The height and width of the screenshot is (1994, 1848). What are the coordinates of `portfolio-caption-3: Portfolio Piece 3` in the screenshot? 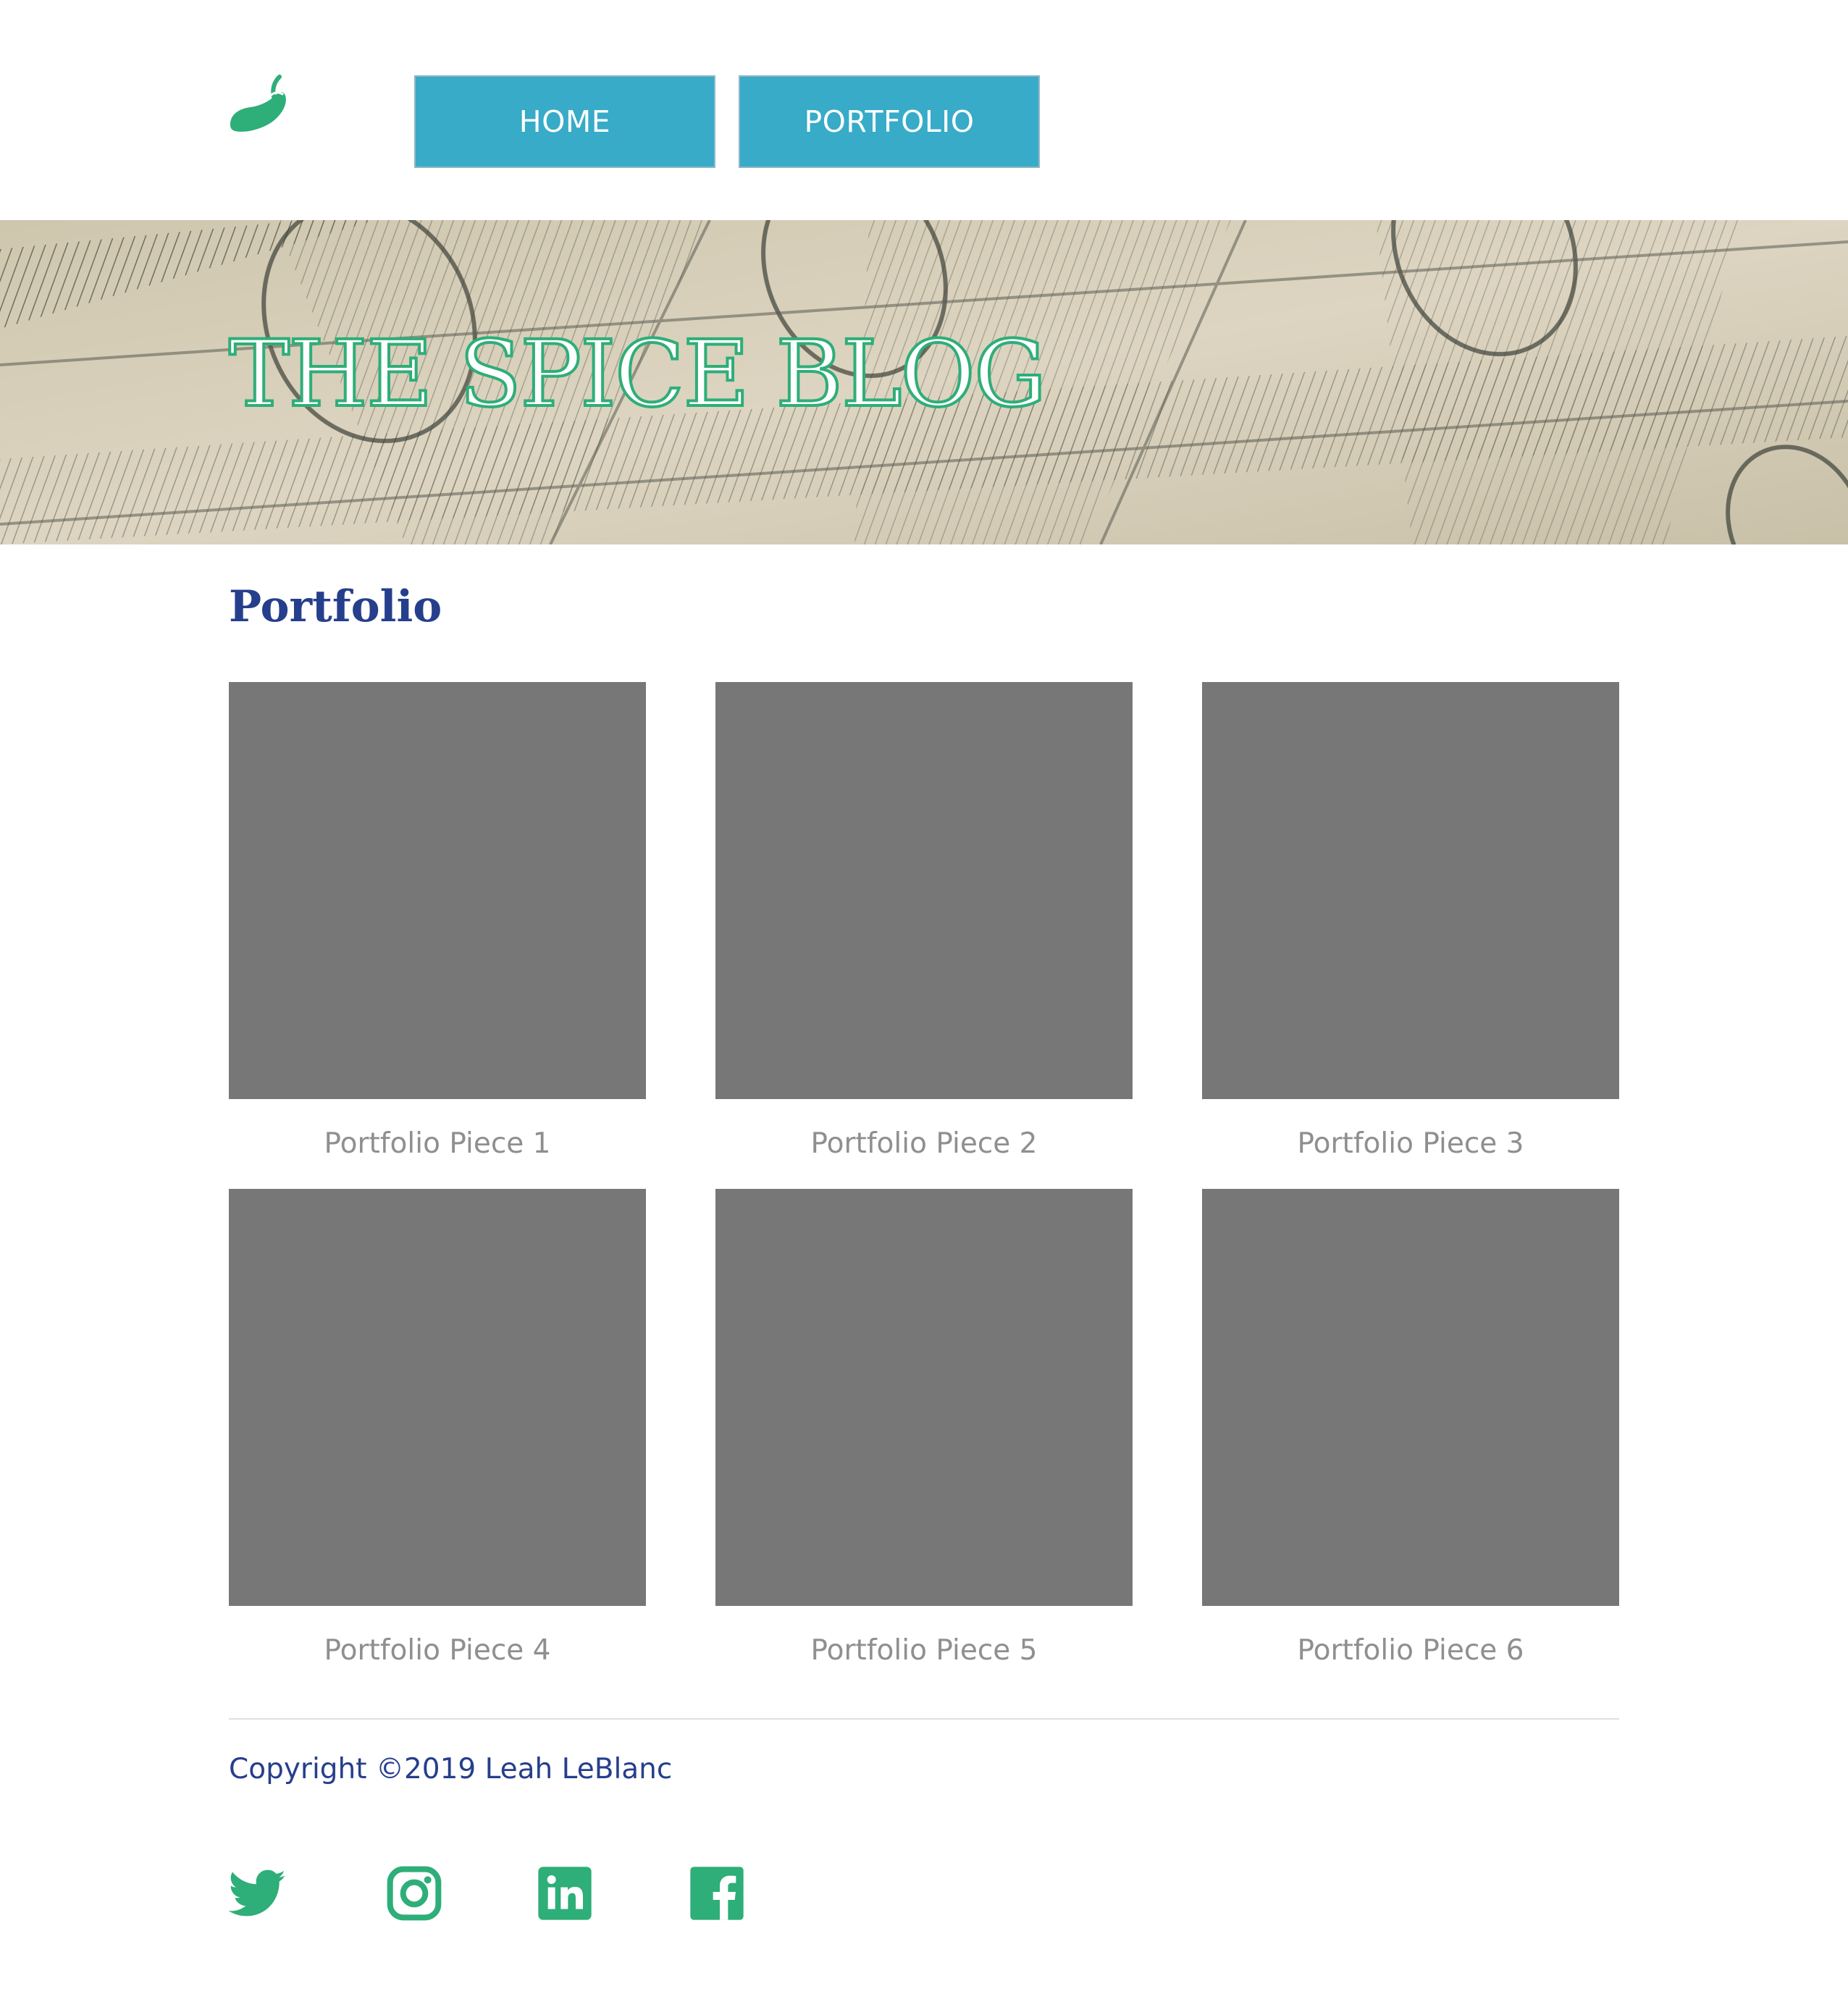 It's located at (1410, 1143).